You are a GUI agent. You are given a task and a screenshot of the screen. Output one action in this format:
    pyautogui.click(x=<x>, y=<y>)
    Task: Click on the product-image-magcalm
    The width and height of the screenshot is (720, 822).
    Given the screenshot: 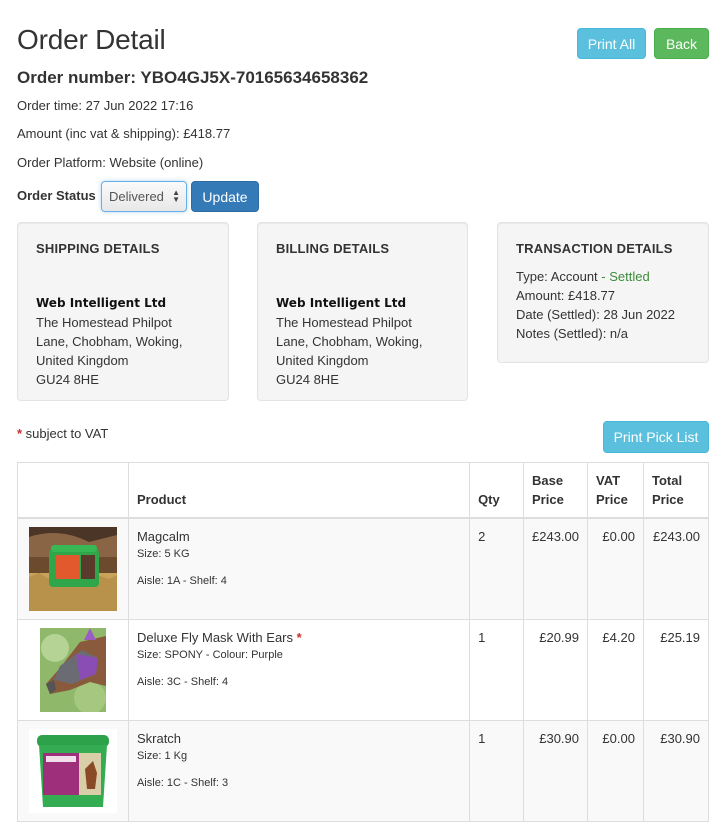 What is the action you would take?
    pyautogui.click(x=72, y=569)
    